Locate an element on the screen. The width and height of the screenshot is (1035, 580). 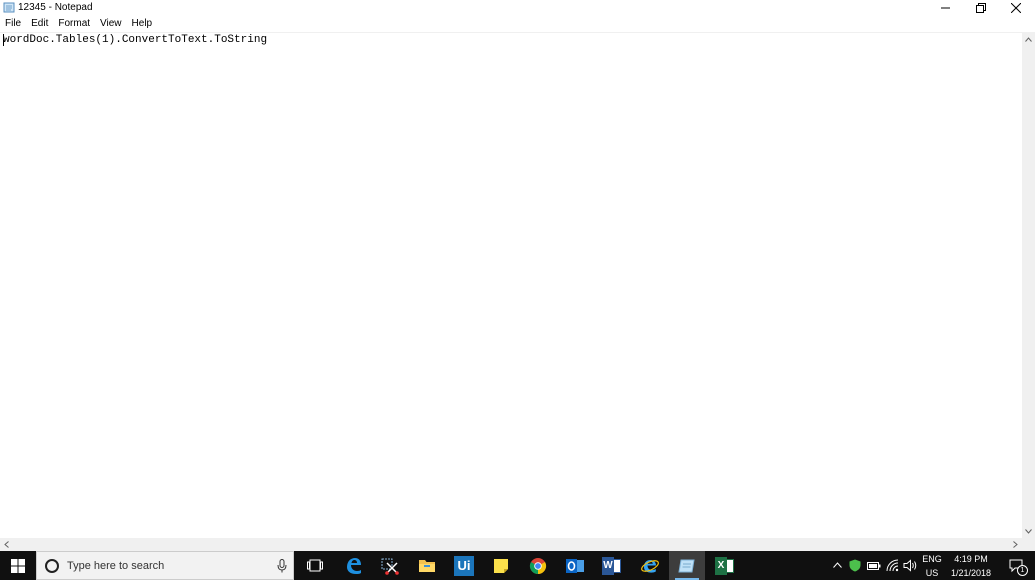
minimize-icon is located at coordinates (945, 8).